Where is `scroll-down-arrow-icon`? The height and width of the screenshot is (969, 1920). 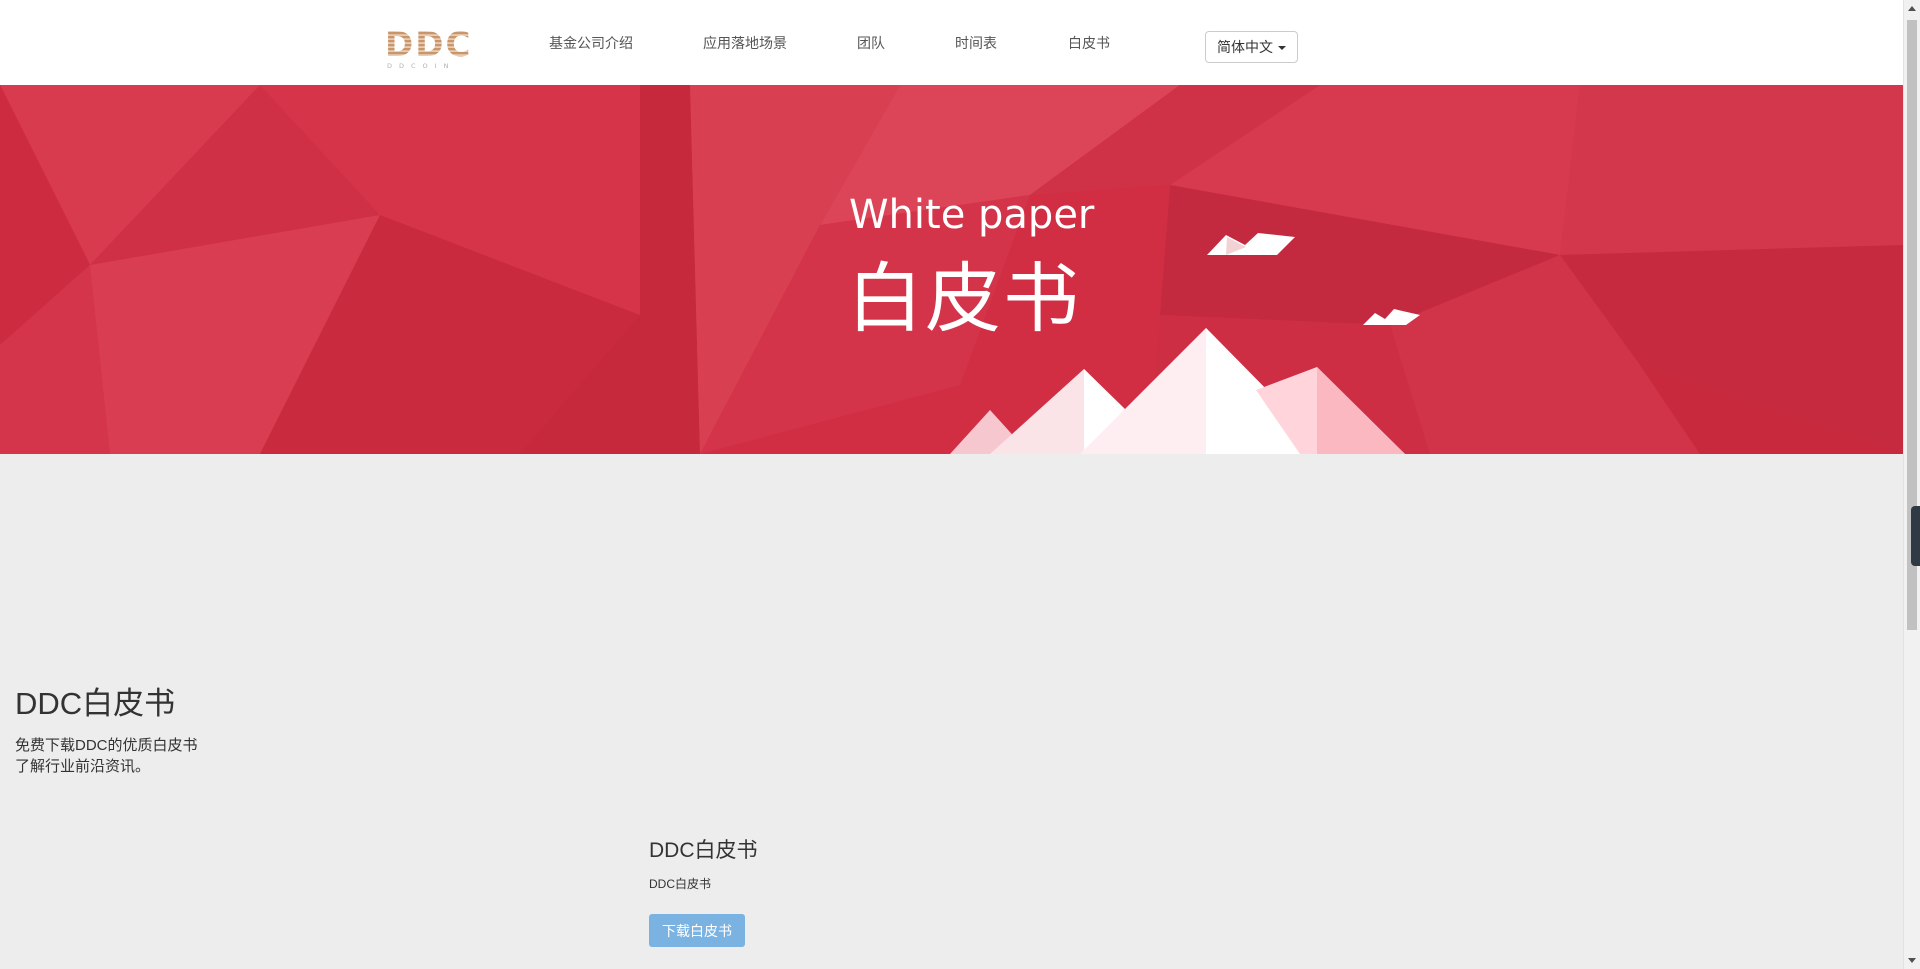 scroll-down-arrow-icon is located at coordinates (1912, 960).